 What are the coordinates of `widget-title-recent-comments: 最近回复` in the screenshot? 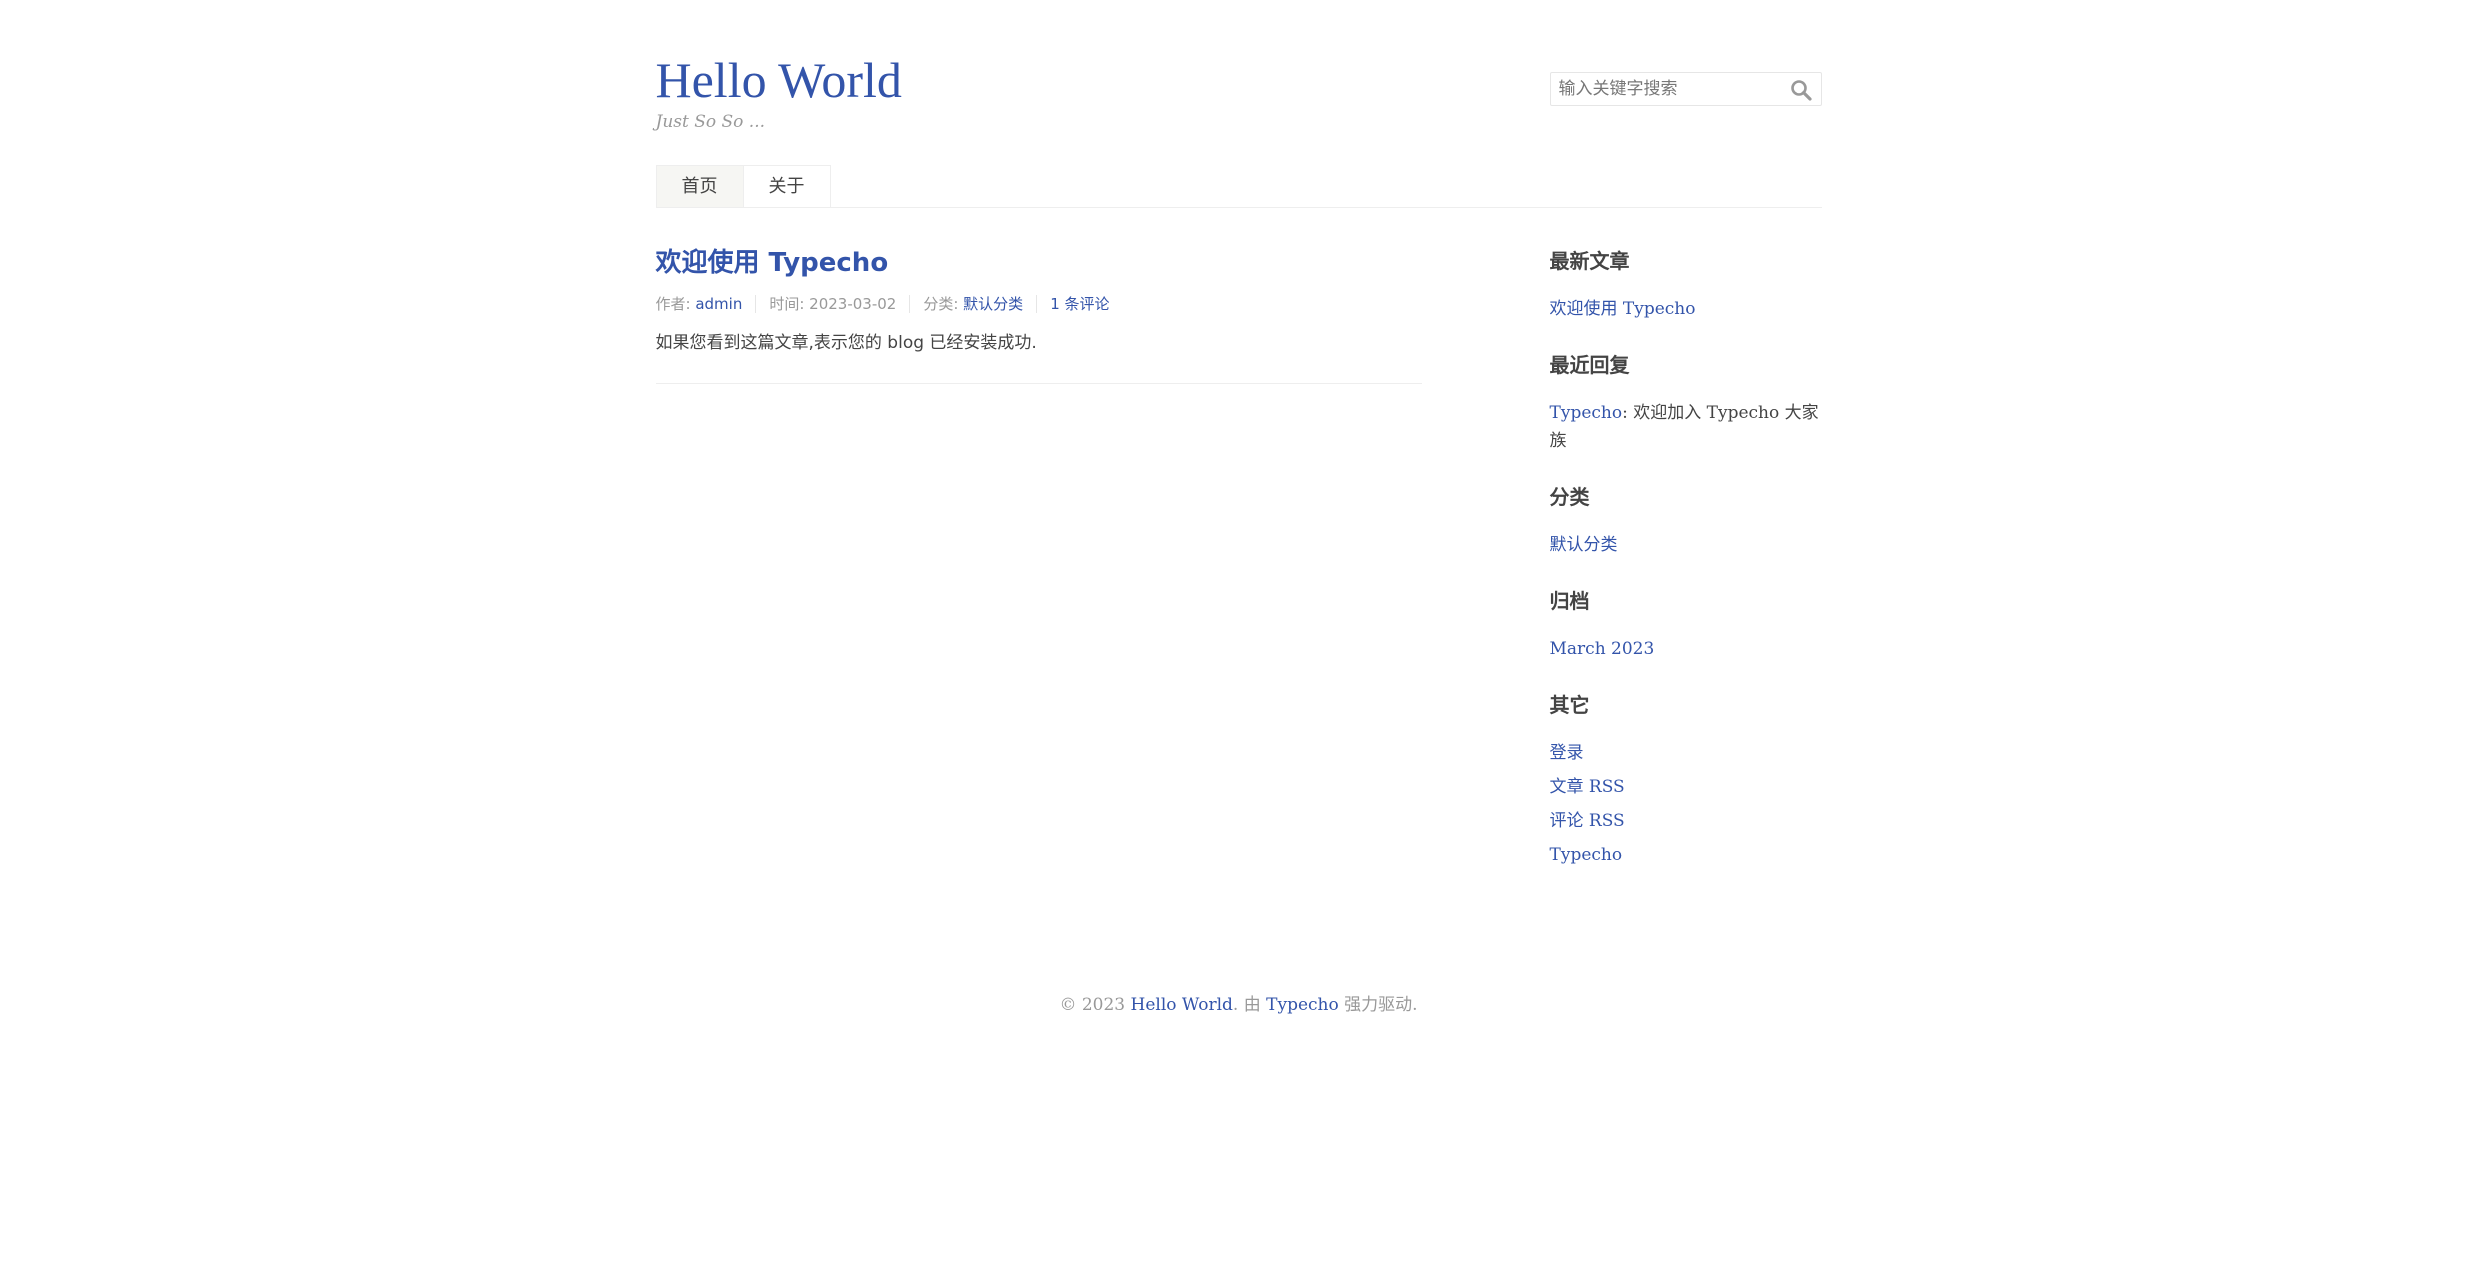 It's located at (1589, 365).